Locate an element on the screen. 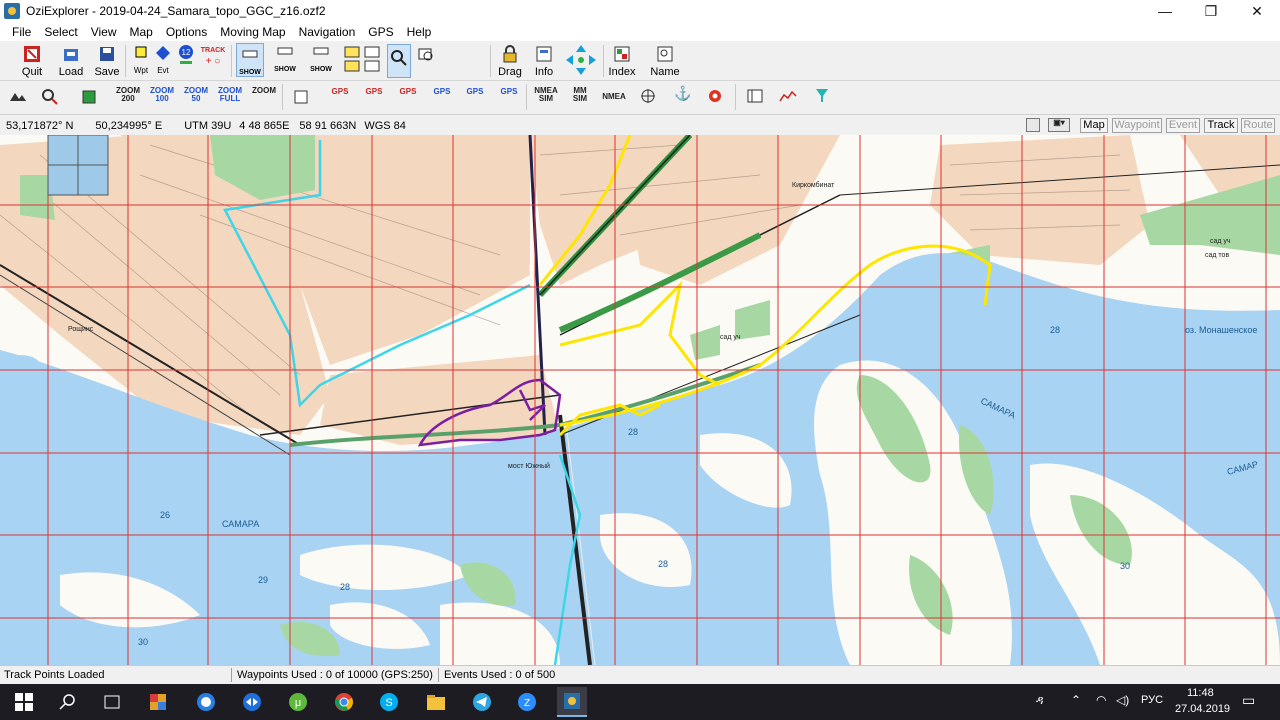 The height and width of the screenshot is (720, 1280). name-search-icon is located at coordinates (665, 54).